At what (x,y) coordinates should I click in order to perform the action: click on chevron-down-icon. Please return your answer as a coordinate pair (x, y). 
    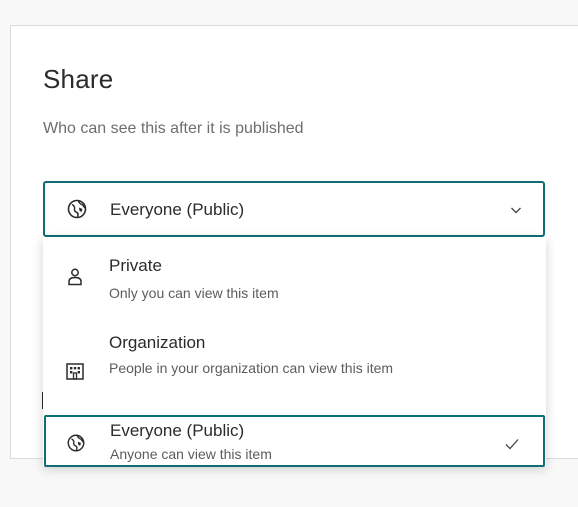
    Looking at the image, I should click on (516, 210).